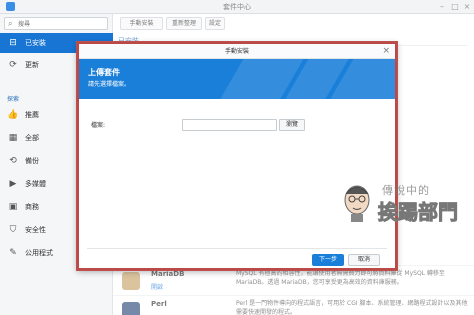 The image size is (474, 315). What do you see at coordinates (61, 24) in the screenshot?
I see `search-input` at bounding box center [61, 24].